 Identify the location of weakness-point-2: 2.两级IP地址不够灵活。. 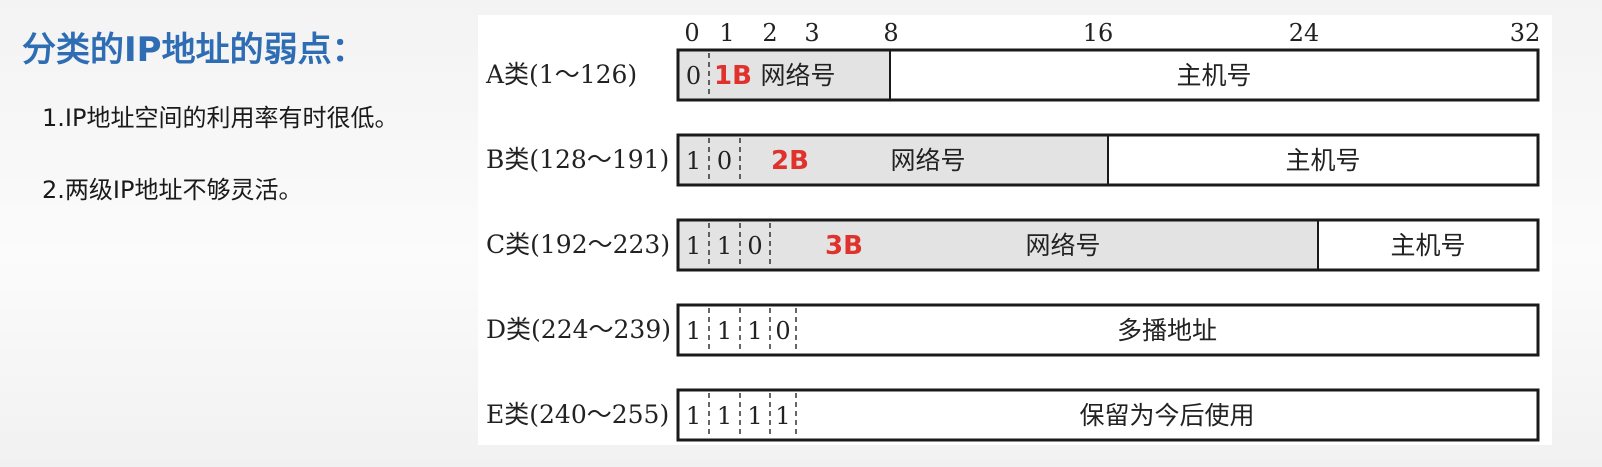
(172, 190).